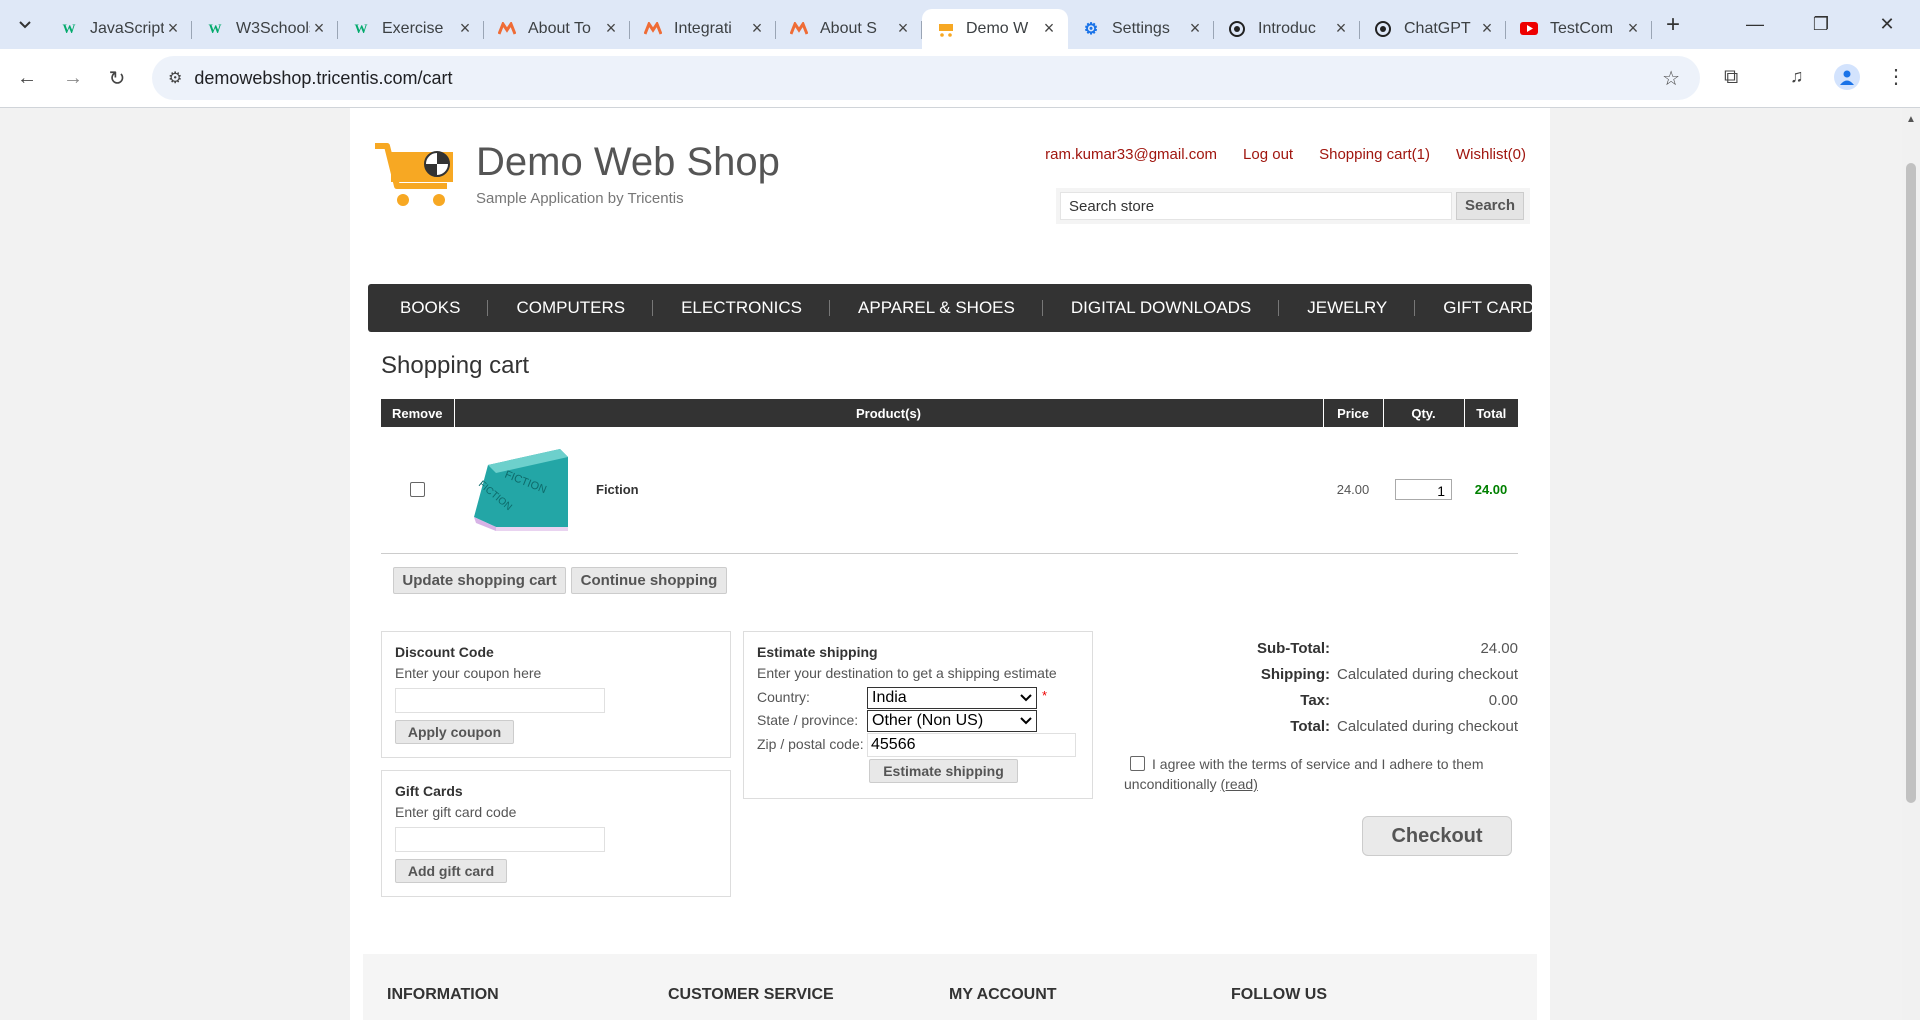  I want to click on account-email-link: ram.kumar33@gmail.com, so click(1131, 154).